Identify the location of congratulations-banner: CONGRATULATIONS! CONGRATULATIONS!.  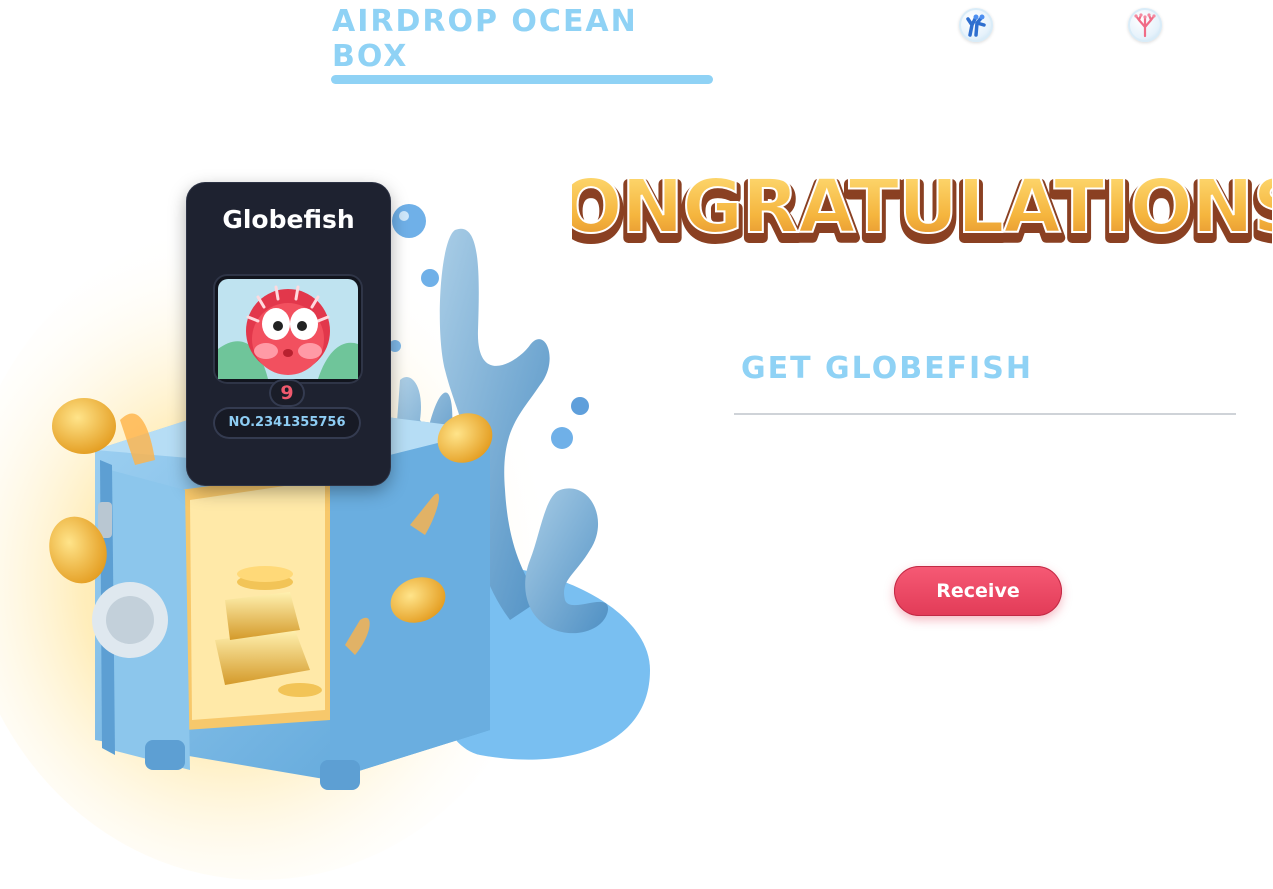
(887, 210).